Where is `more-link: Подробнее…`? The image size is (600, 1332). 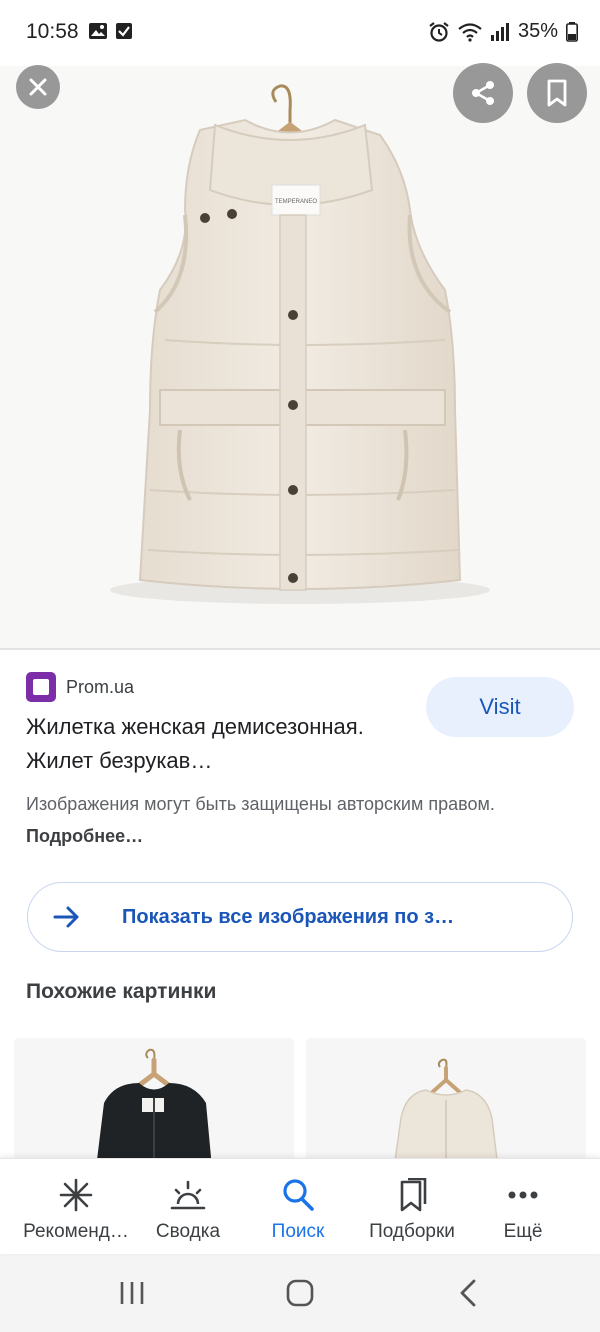
more-link: Подробнее… is located at coordinates (84, 836).